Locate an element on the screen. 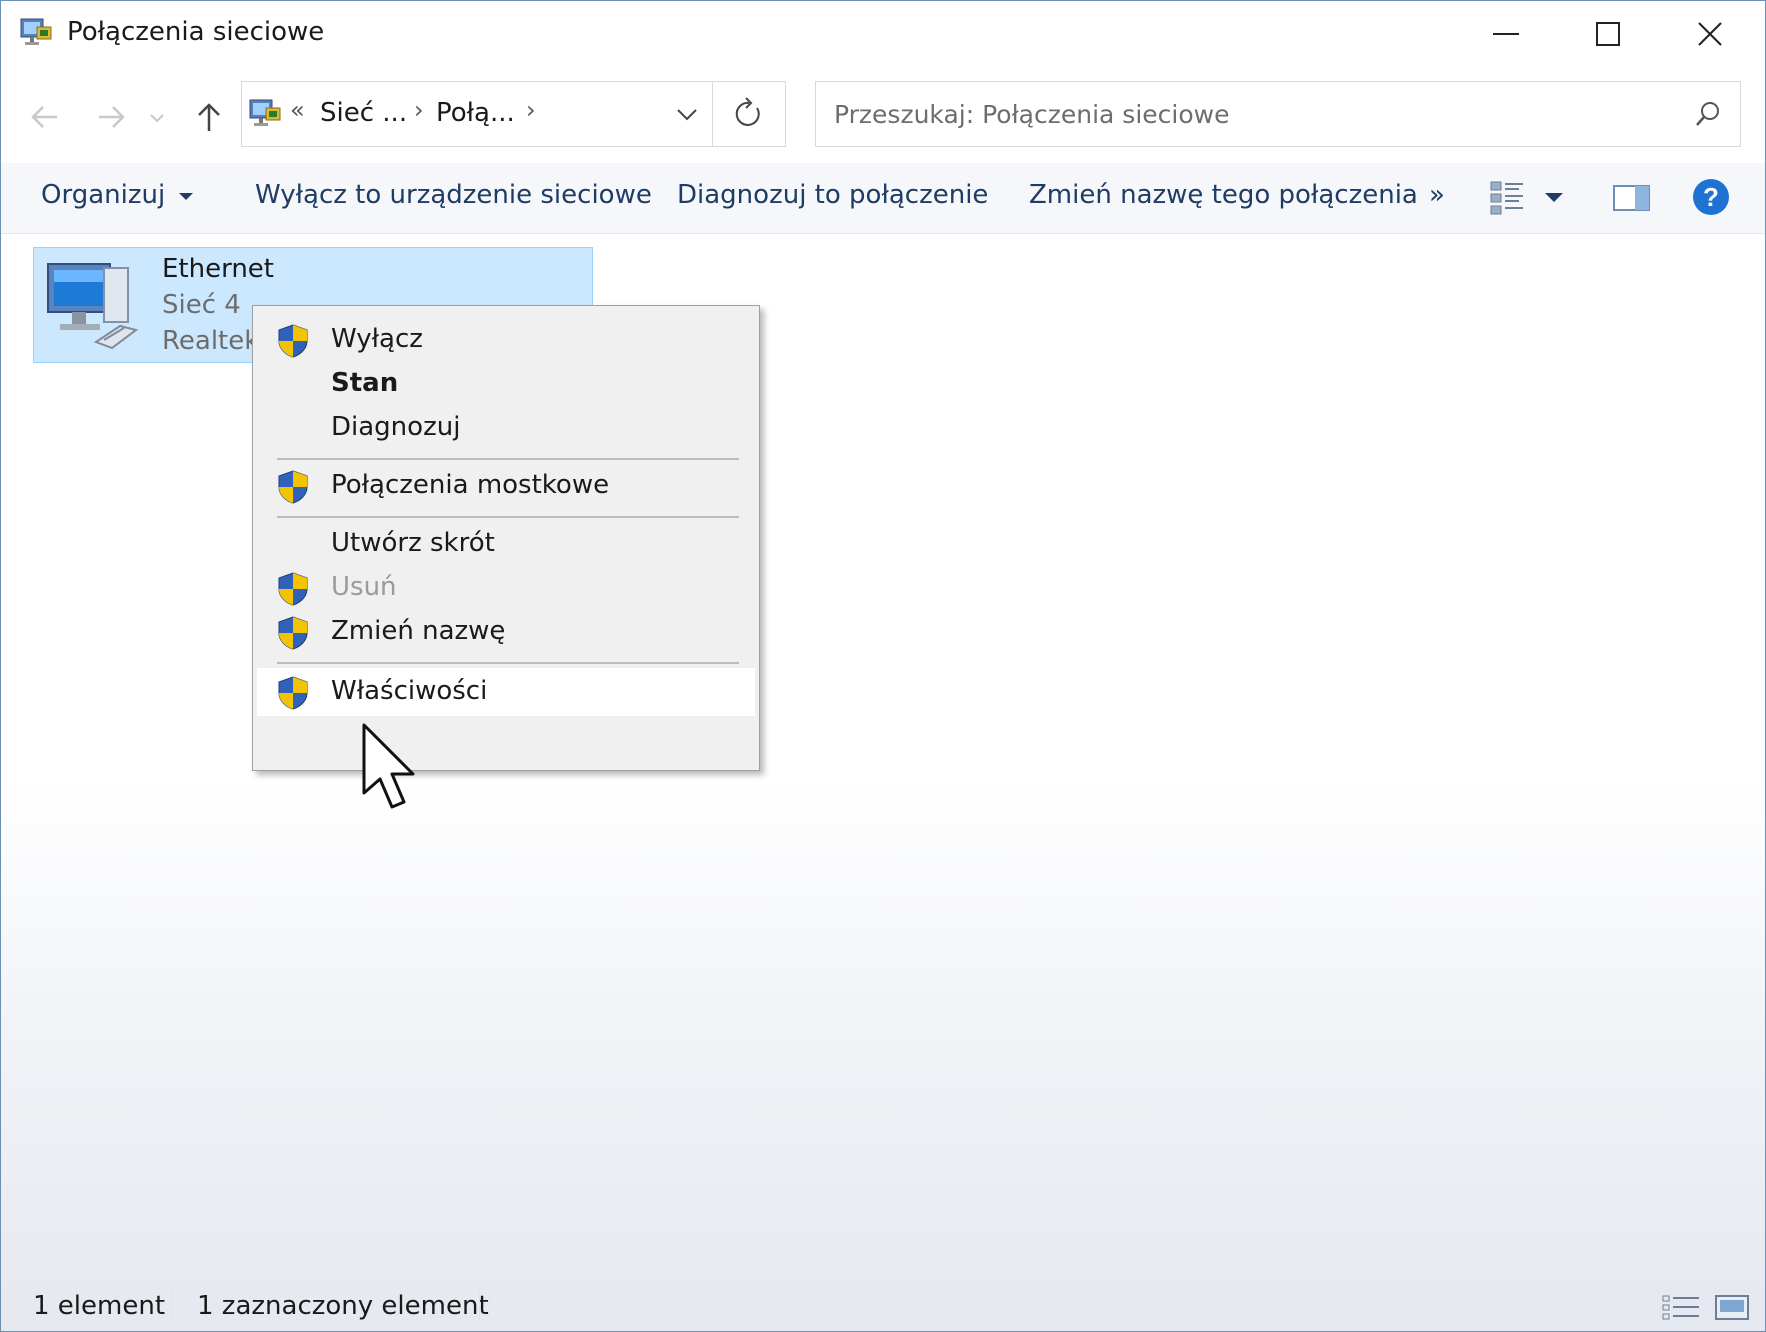 Image resolution: width=1766 pixels, height=1332 pixels. menu-item-create-shortcut: Utwórz skrót is located at coordinates (506, 544).